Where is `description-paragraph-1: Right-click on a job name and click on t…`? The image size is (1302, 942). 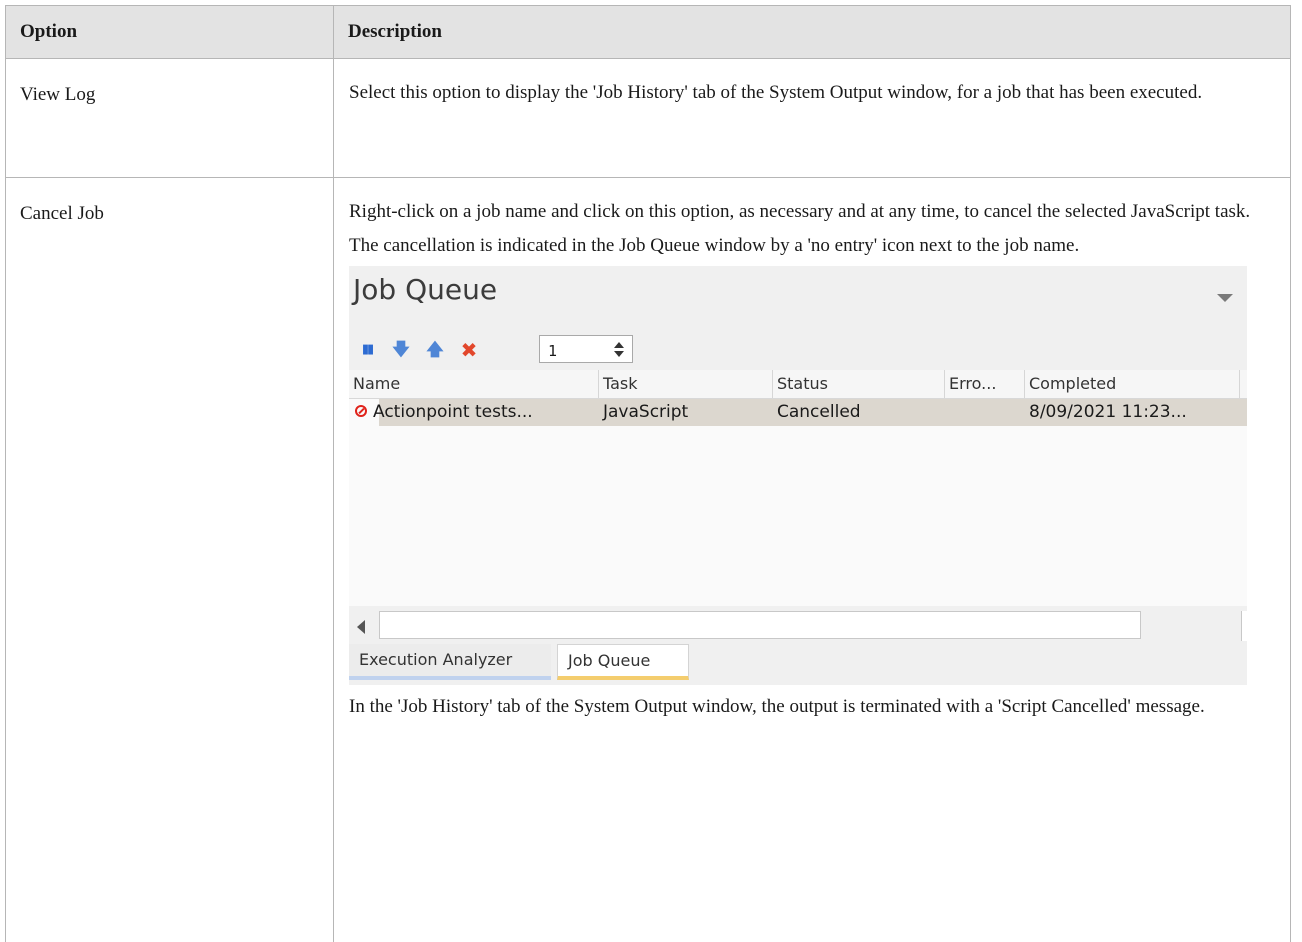 description-paragraph-1: Right-click on a job name and click on t… is located at coordinates (813, 212).